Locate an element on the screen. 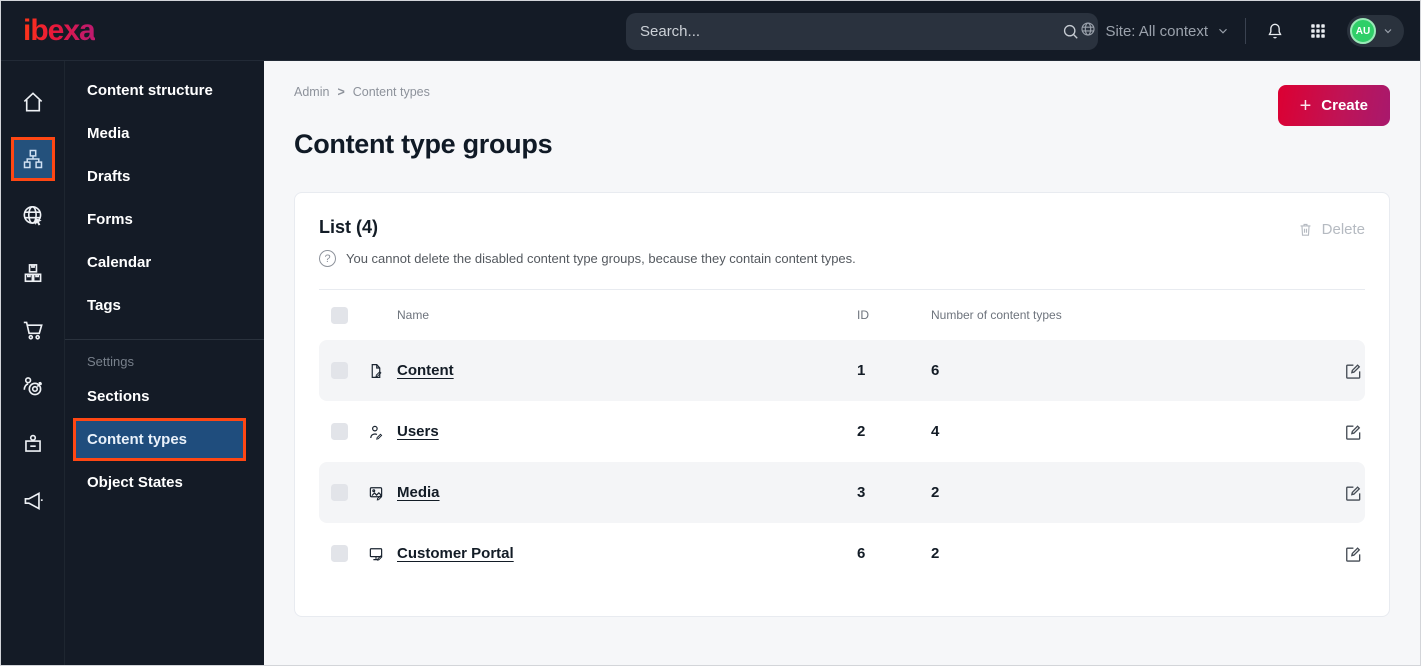  page-title: Content type groups is located at coordinates (423, 144).